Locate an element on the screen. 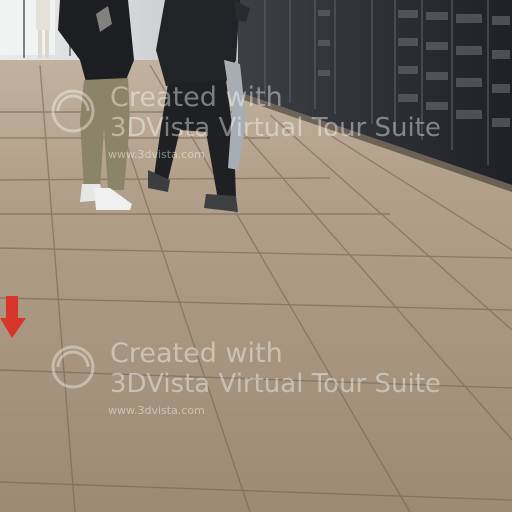 This screenshot has height=512, width=512. navigation-hotspot is located at coordinates (13, 318).